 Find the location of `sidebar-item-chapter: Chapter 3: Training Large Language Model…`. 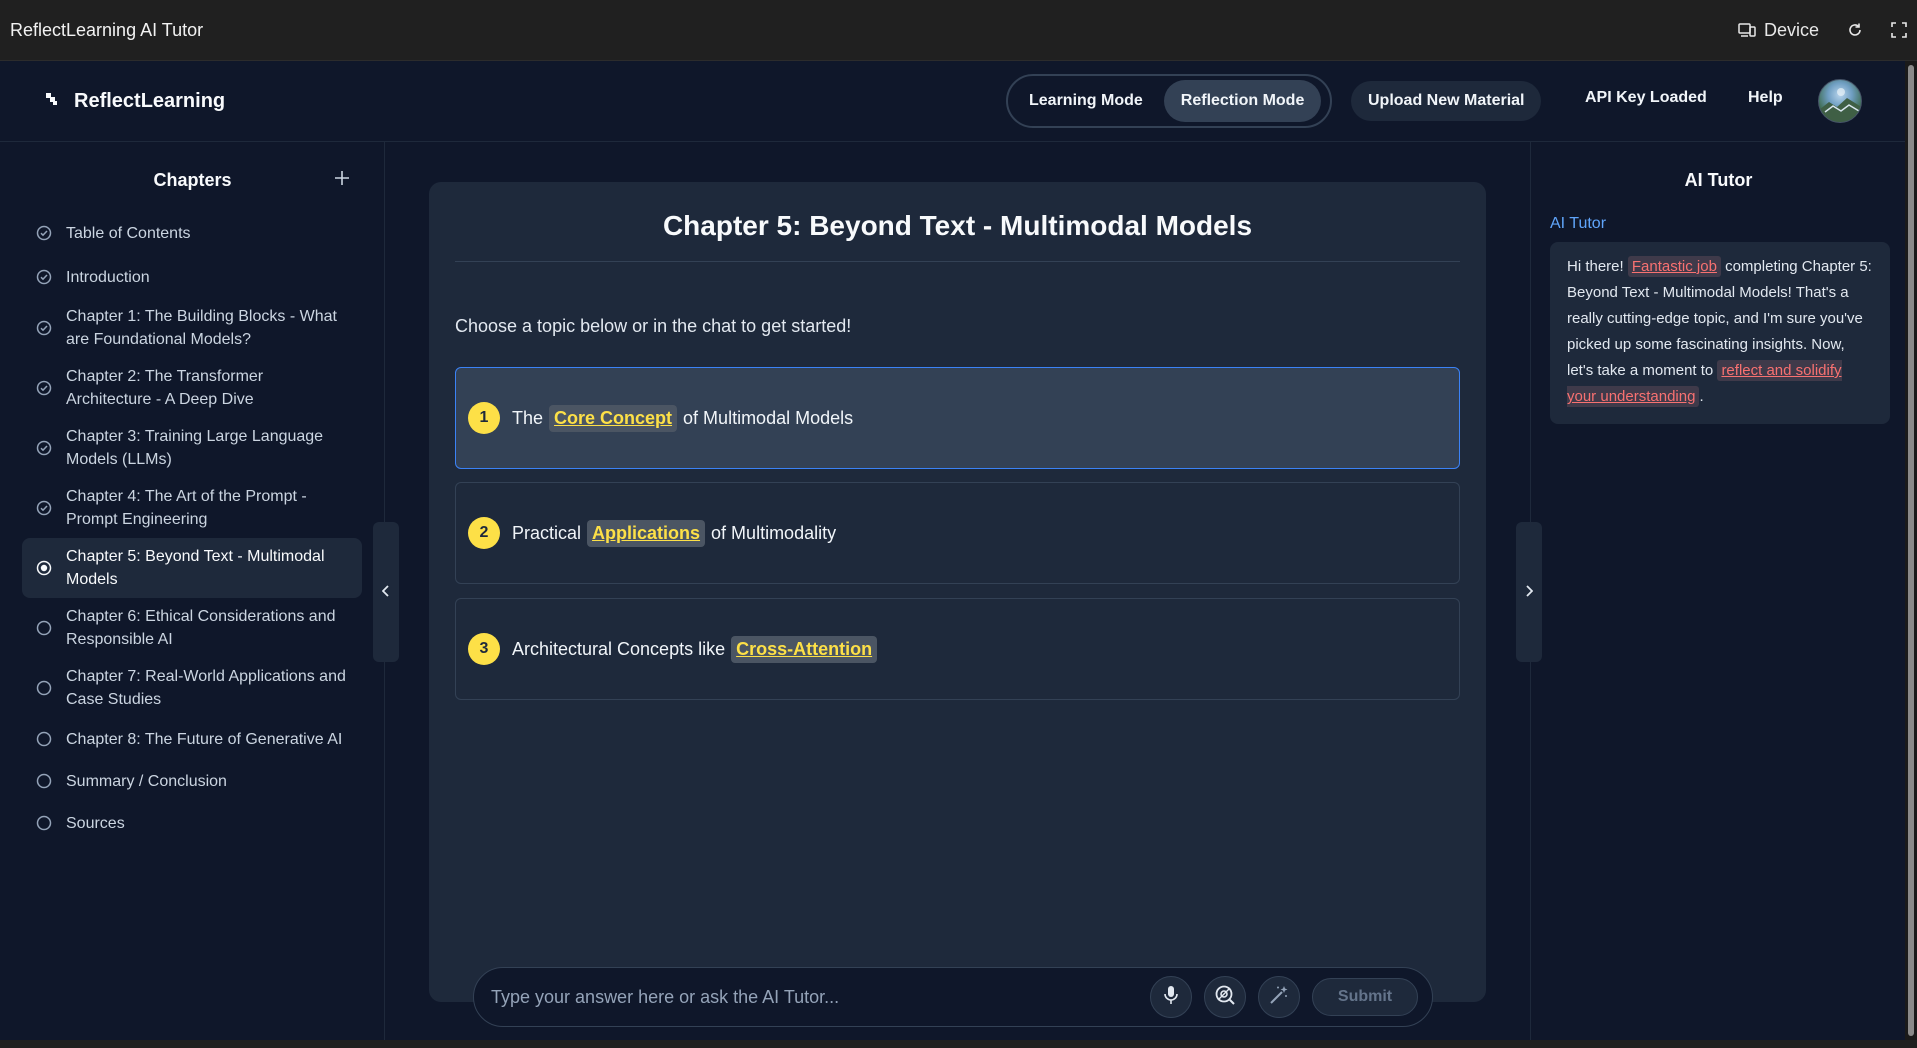

sidebar-item-chapter: Chapter 3: Training Large Language Model… is located at coordinates (192, 448).